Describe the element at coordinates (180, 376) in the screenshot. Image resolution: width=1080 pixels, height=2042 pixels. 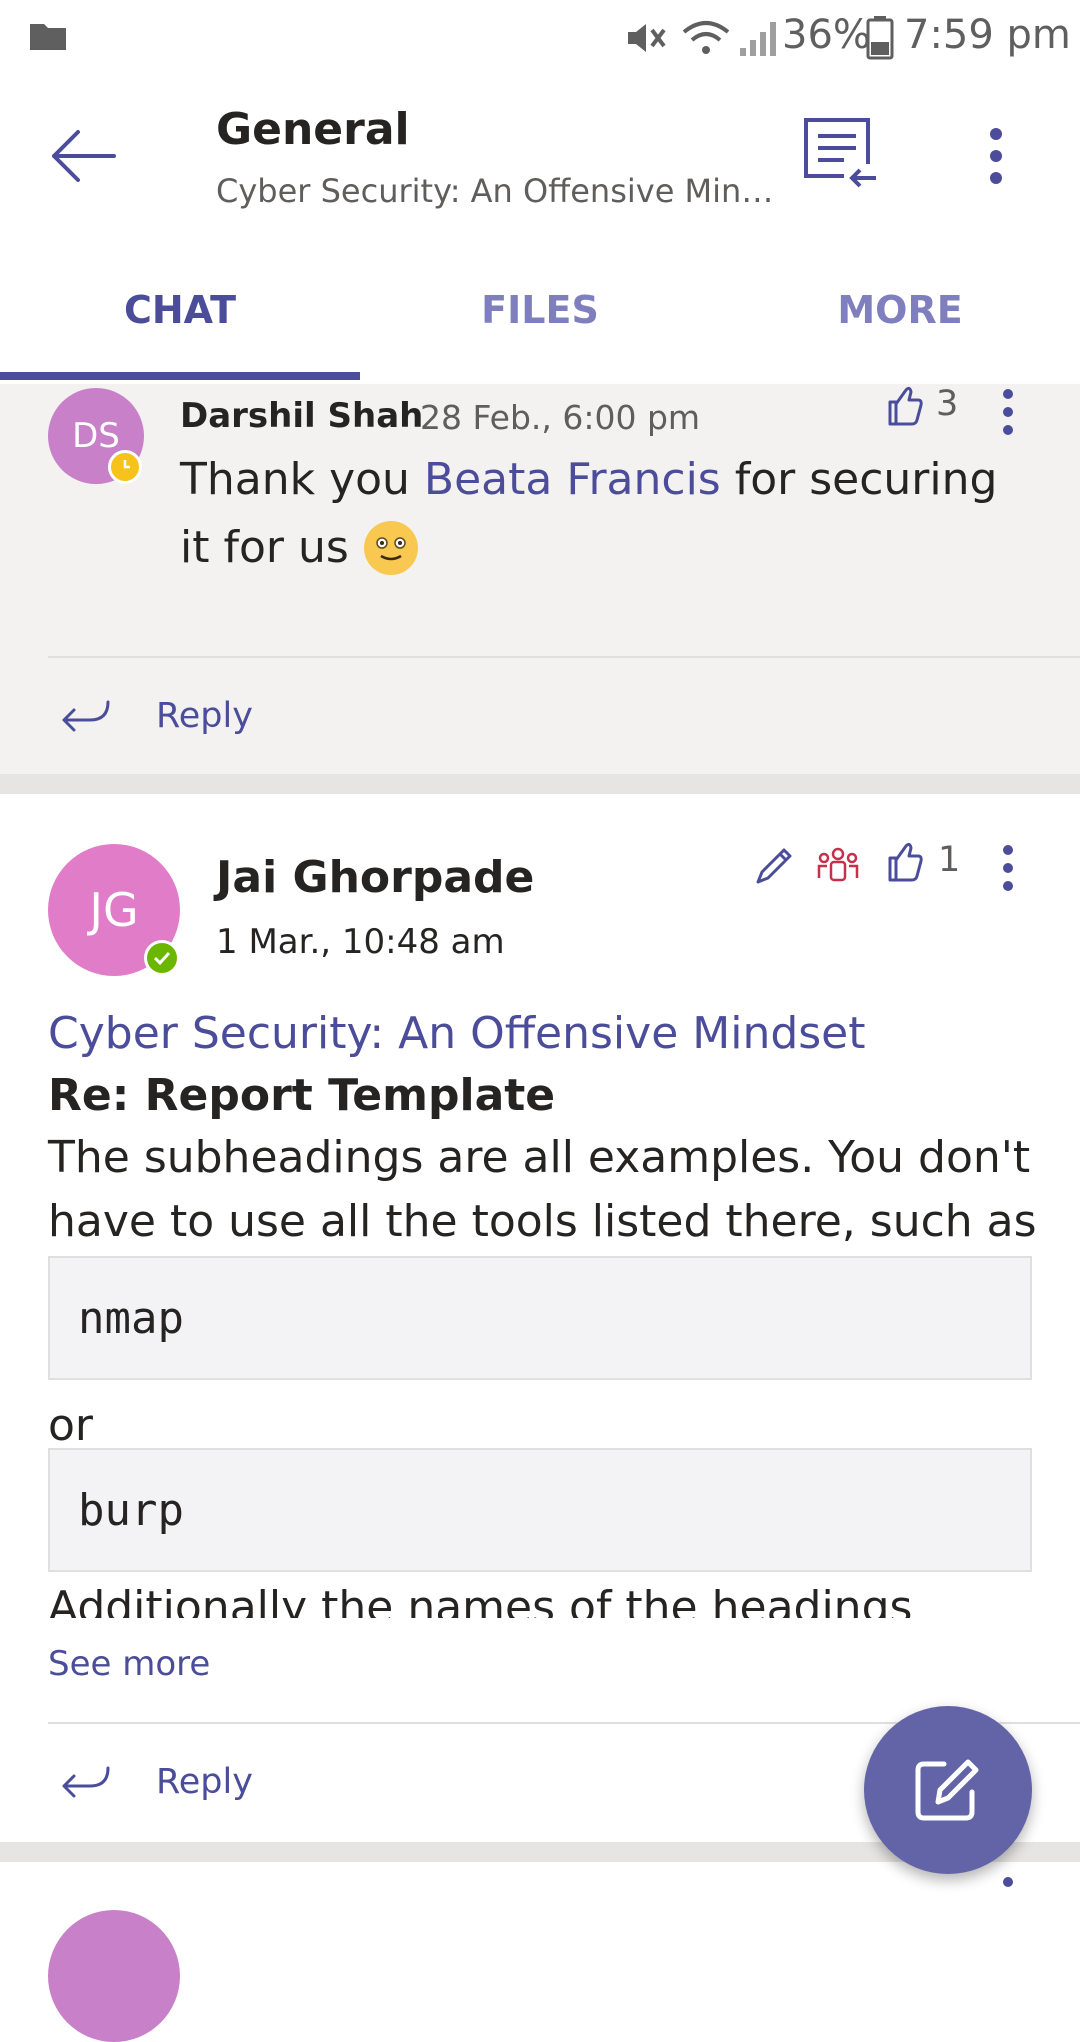
I see `active-tab-indicator` at that location.